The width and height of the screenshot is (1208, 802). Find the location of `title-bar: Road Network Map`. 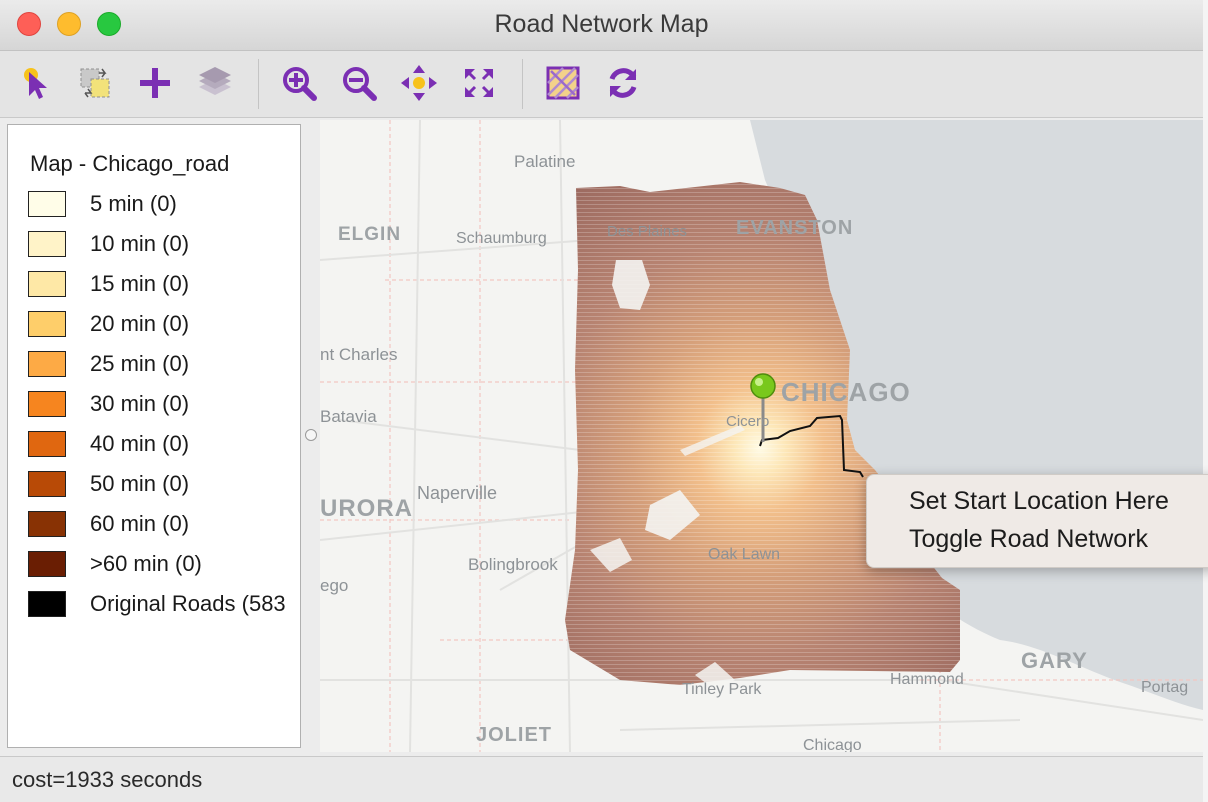

title-bar: Road Network Map is located at coordinates (601, 25).